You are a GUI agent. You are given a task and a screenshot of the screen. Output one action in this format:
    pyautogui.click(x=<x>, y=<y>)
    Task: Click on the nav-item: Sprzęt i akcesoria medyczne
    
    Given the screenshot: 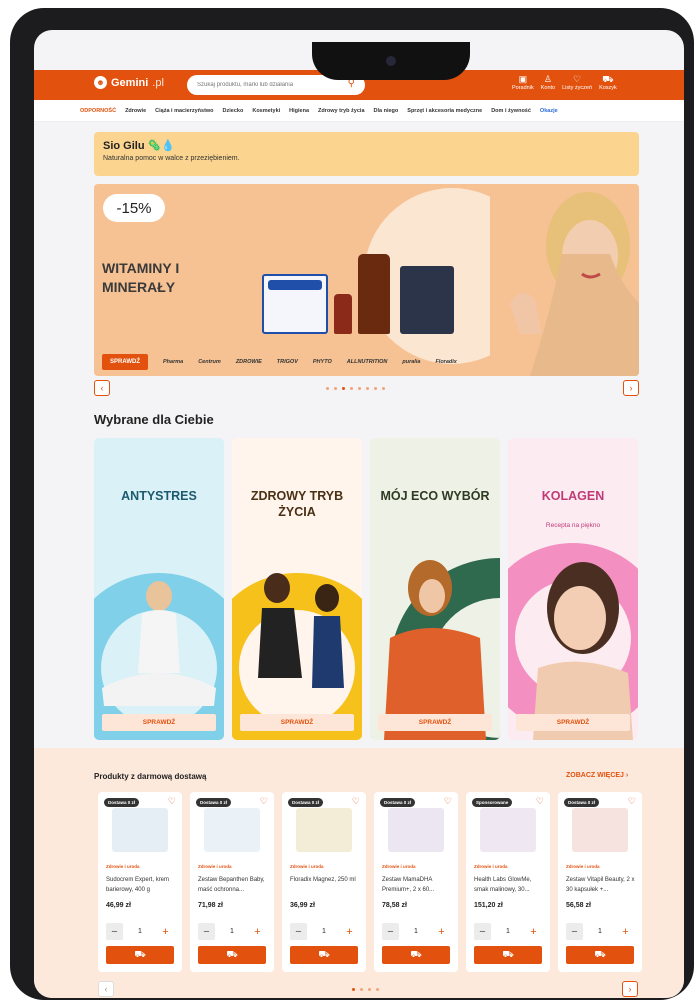 What is the action you would take?
    pyautogui.click(x=444, y=111)
    